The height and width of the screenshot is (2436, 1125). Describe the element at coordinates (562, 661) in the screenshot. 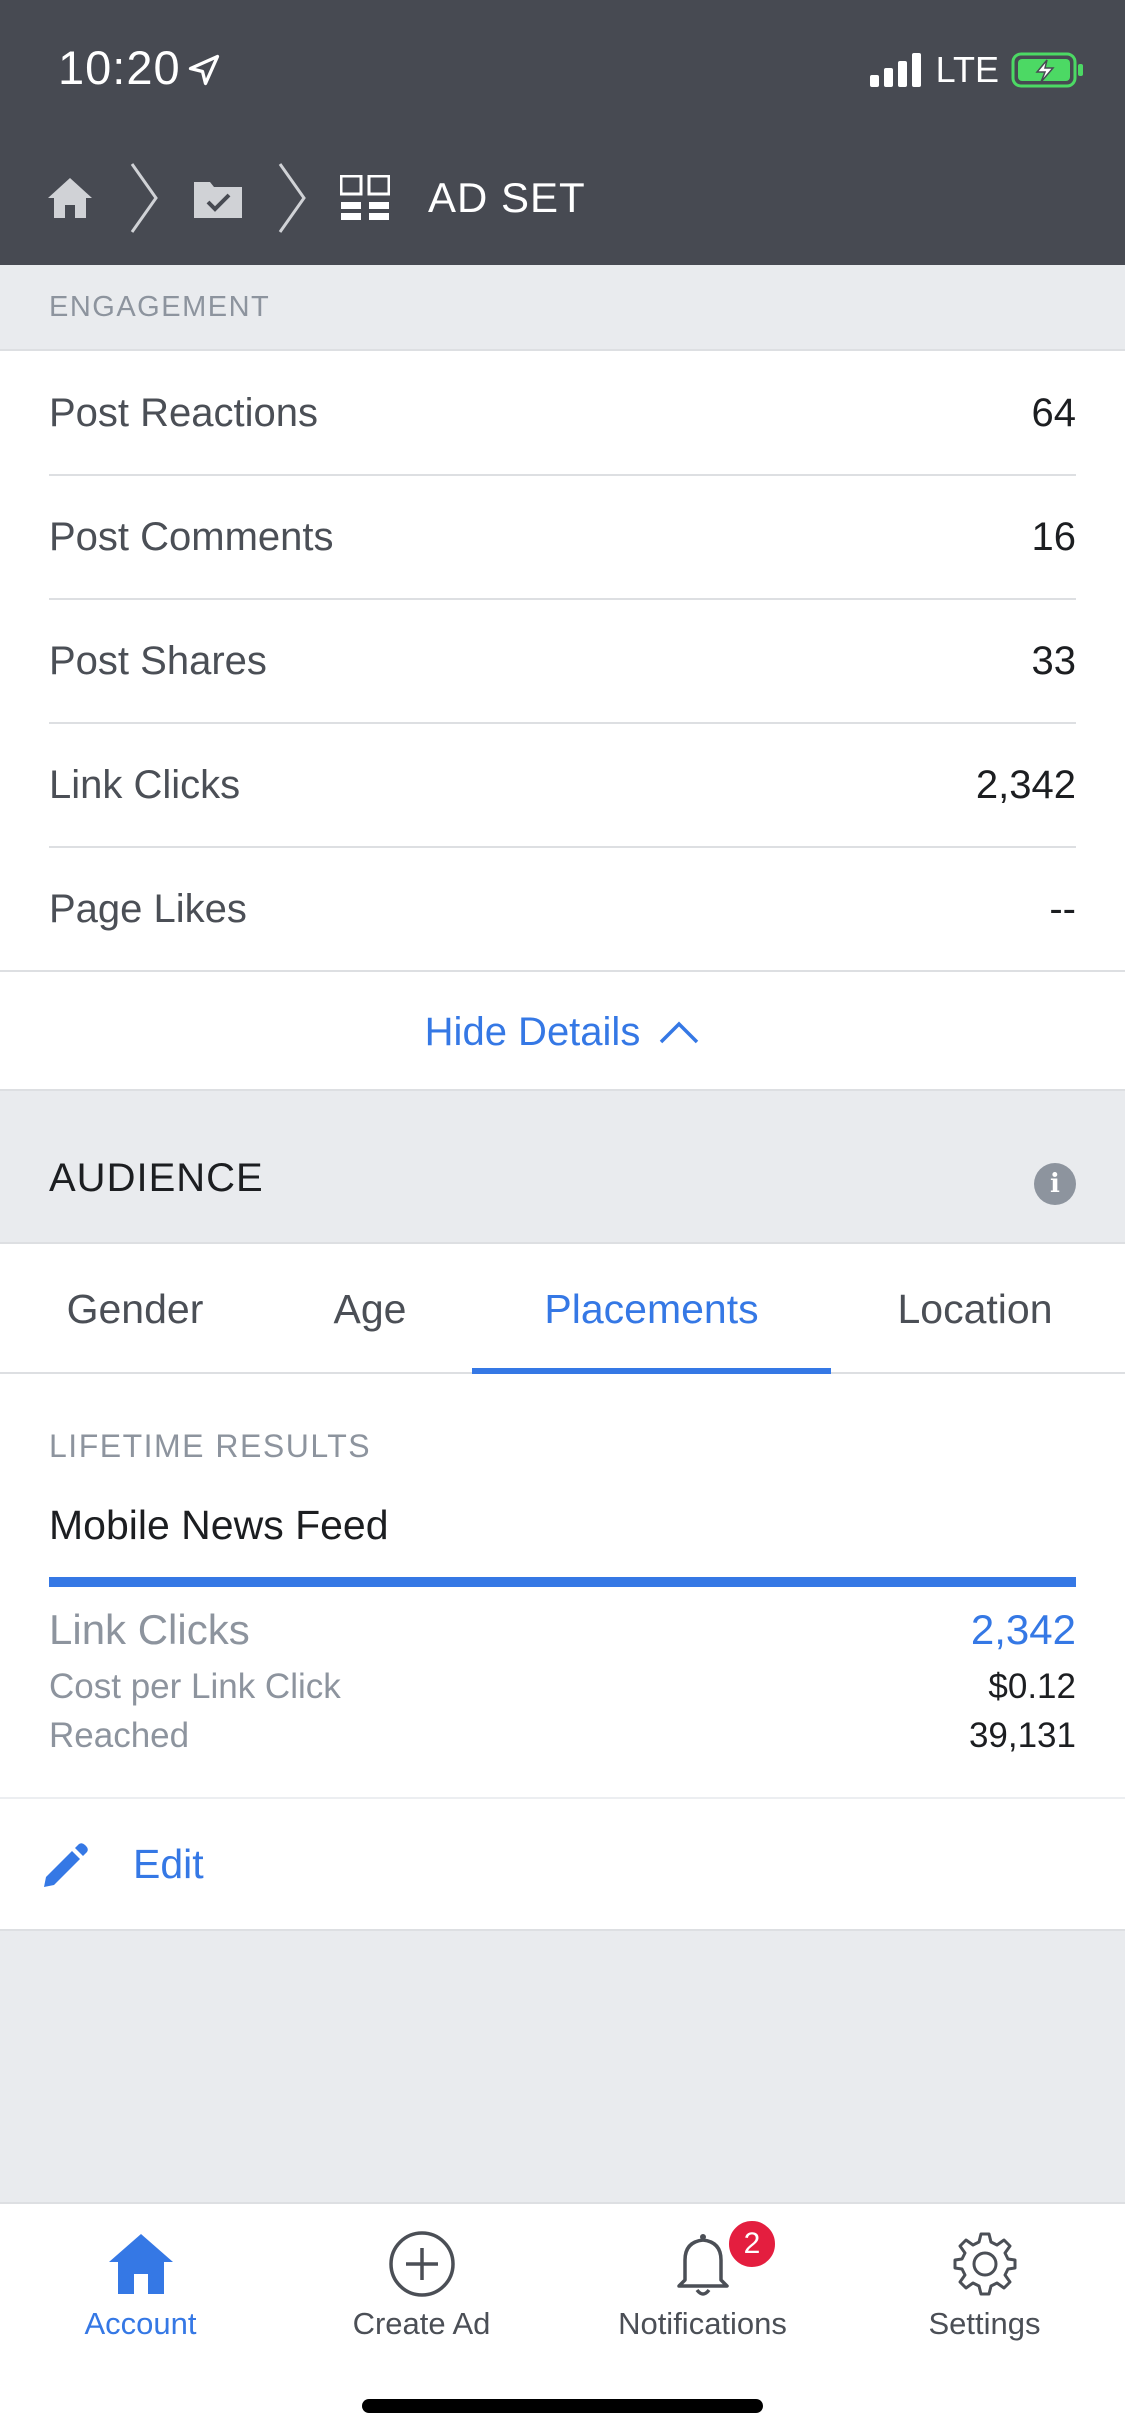

I see `engagement-row-post-shares: Post Shares 33` at that location.